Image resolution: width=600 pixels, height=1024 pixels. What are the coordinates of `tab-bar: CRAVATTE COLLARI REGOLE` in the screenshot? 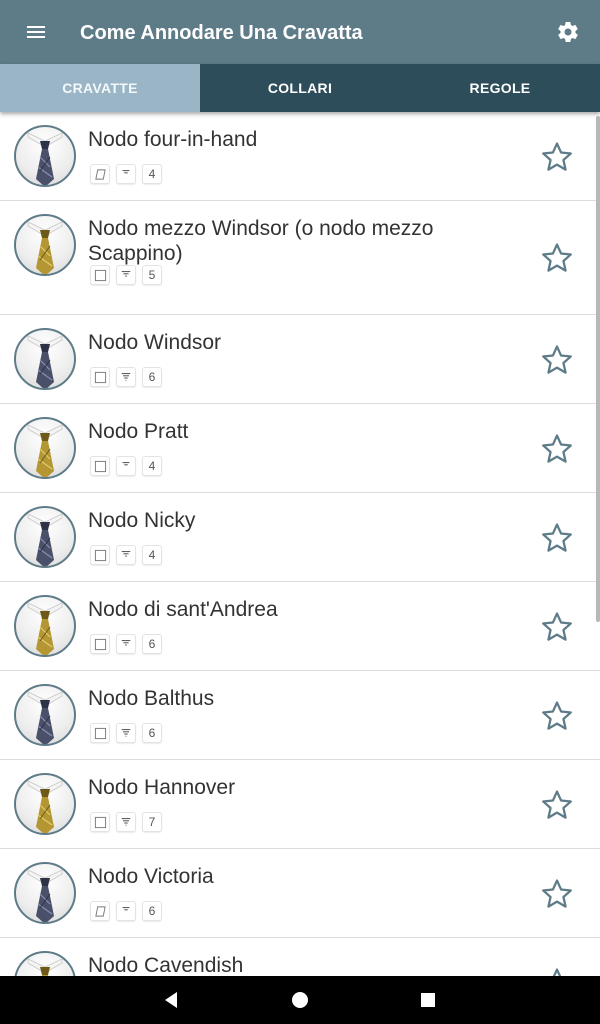 It's located at (300, 88).